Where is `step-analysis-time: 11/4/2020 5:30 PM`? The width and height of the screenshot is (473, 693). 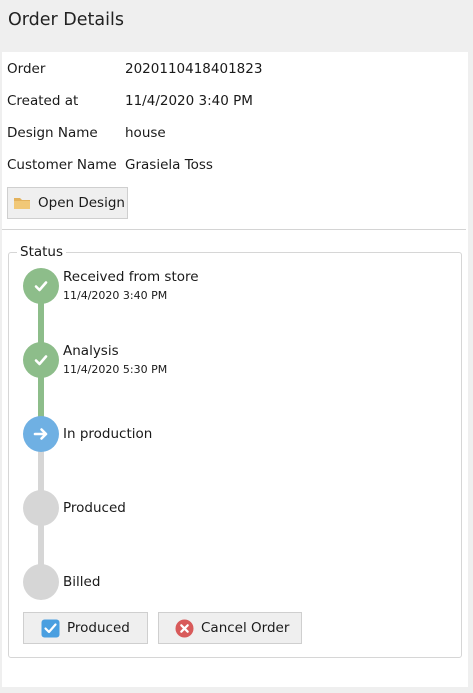
step-analysis-time: 11/4/2020 5:30 PM is located at coordinates (115, 369).